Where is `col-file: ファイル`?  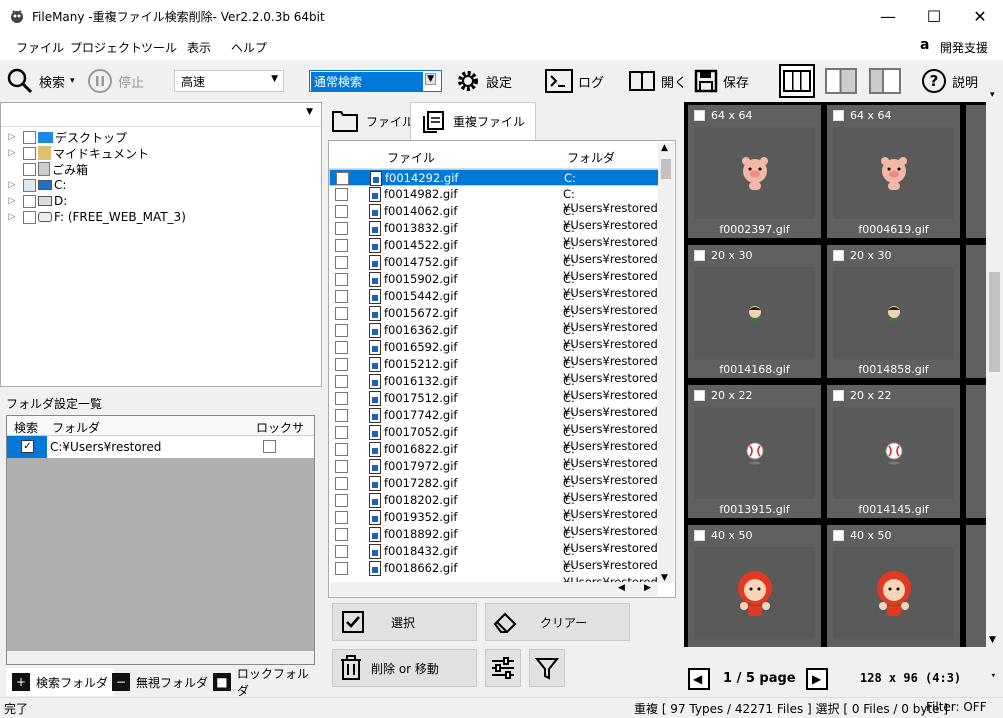
col-file: ファイル is located at coordinates (411, 157).